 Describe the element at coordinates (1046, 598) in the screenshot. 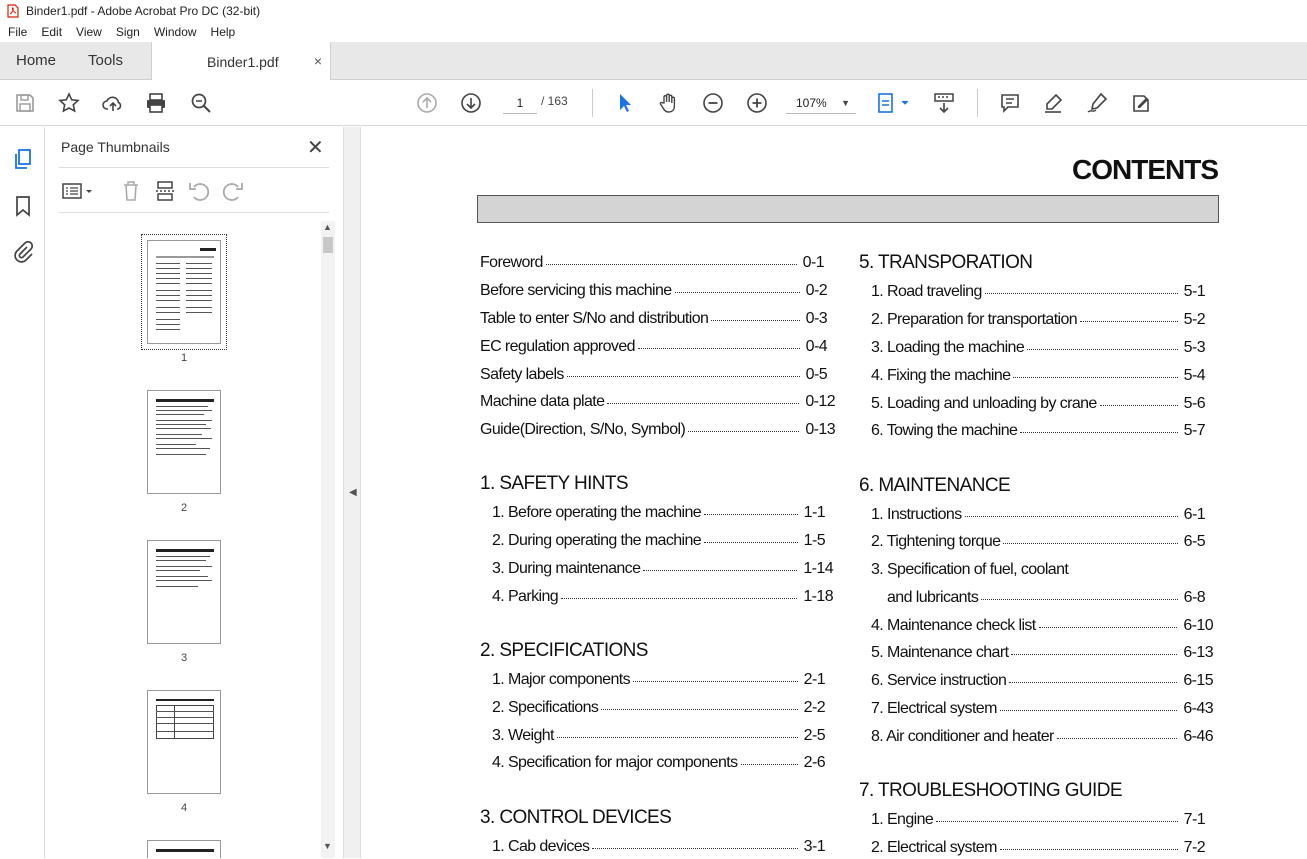

I see `toc-entry: and lubricants 6-8` at that location.